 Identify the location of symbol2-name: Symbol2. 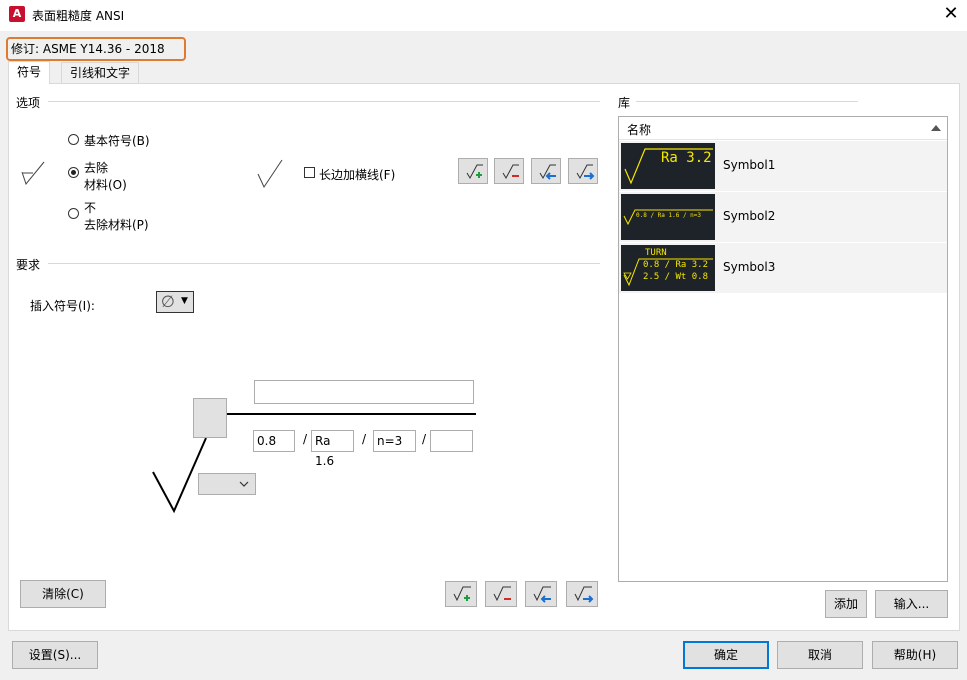
(749, 216).